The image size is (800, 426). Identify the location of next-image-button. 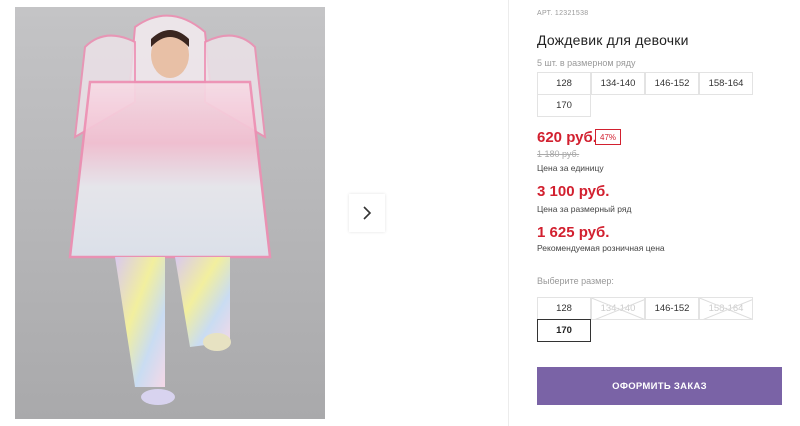
(367, 213).